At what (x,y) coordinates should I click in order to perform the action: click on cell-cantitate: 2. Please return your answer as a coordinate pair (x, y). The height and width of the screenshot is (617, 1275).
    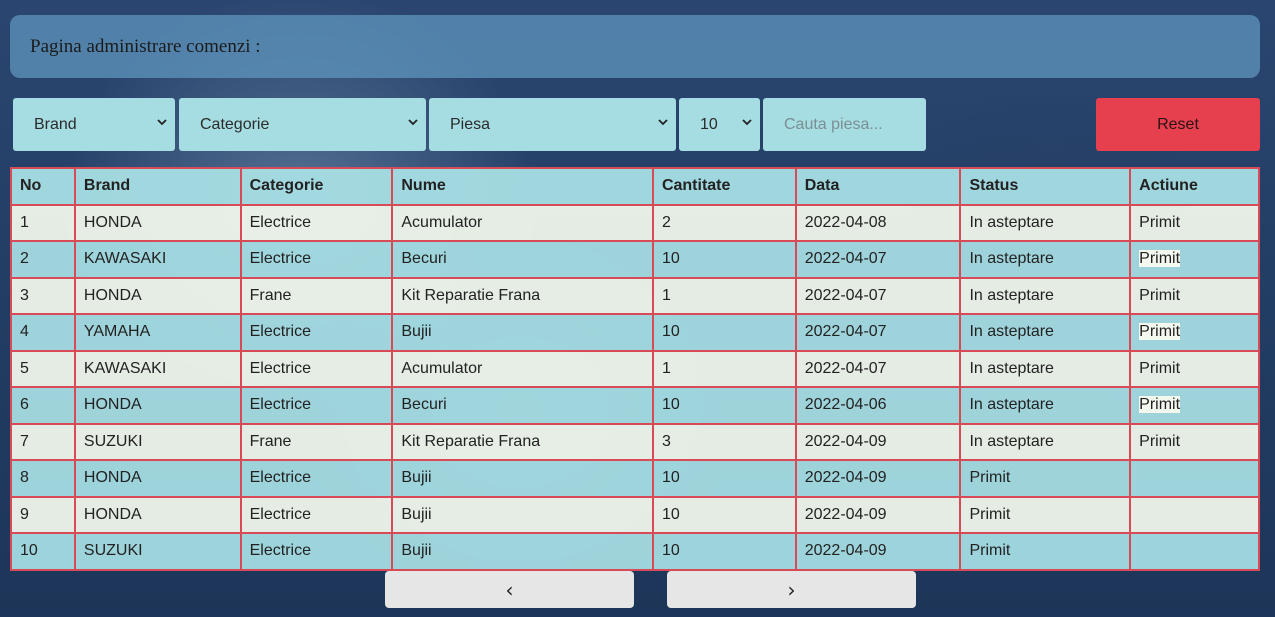
    Looking at the image, I should click on (724, 222).